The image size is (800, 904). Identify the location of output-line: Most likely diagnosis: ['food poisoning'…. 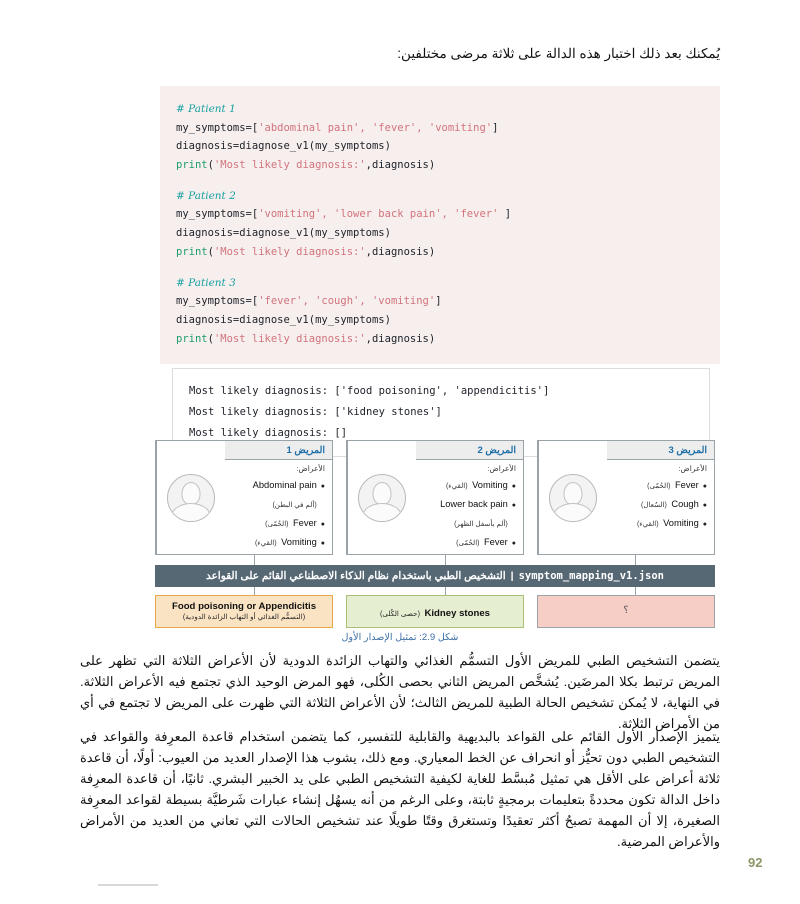
(369, 391).